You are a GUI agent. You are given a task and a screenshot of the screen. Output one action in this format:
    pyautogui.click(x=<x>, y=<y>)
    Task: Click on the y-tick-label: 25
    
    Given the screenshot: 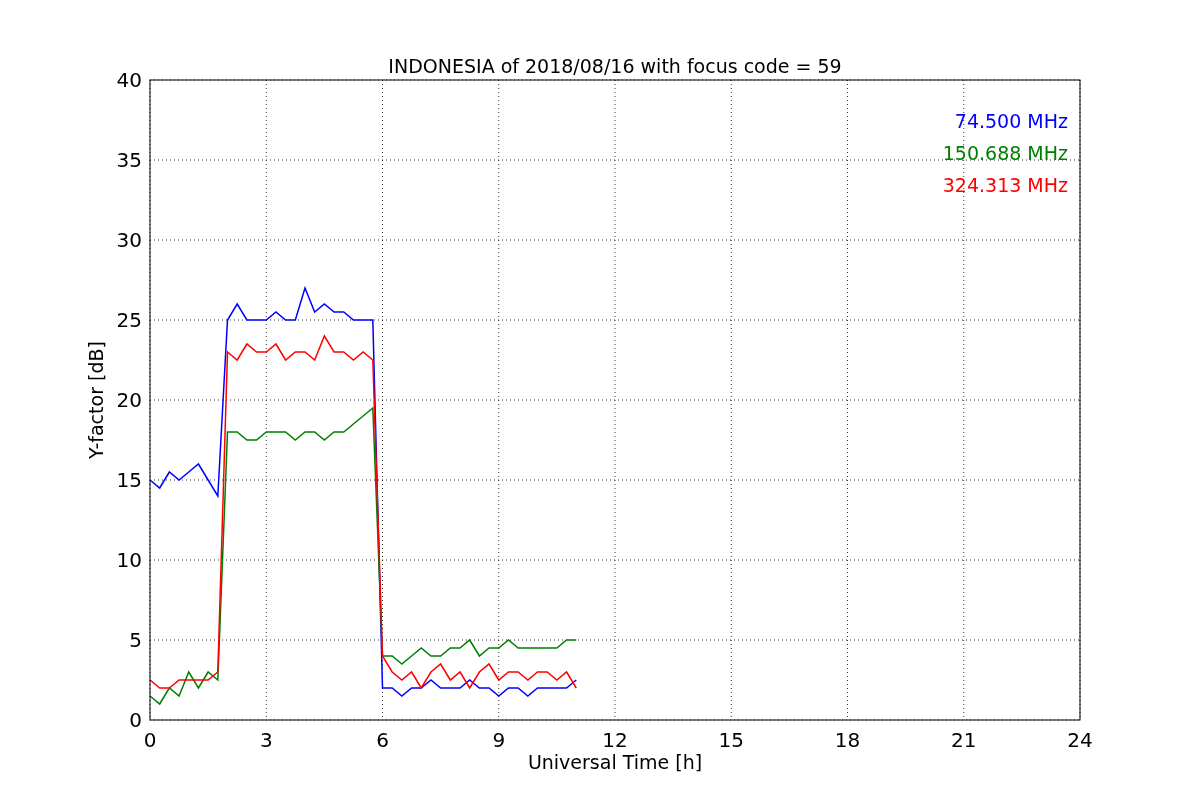 What is the action you would take?
    pyautogui.click(x=129, y=320)
    